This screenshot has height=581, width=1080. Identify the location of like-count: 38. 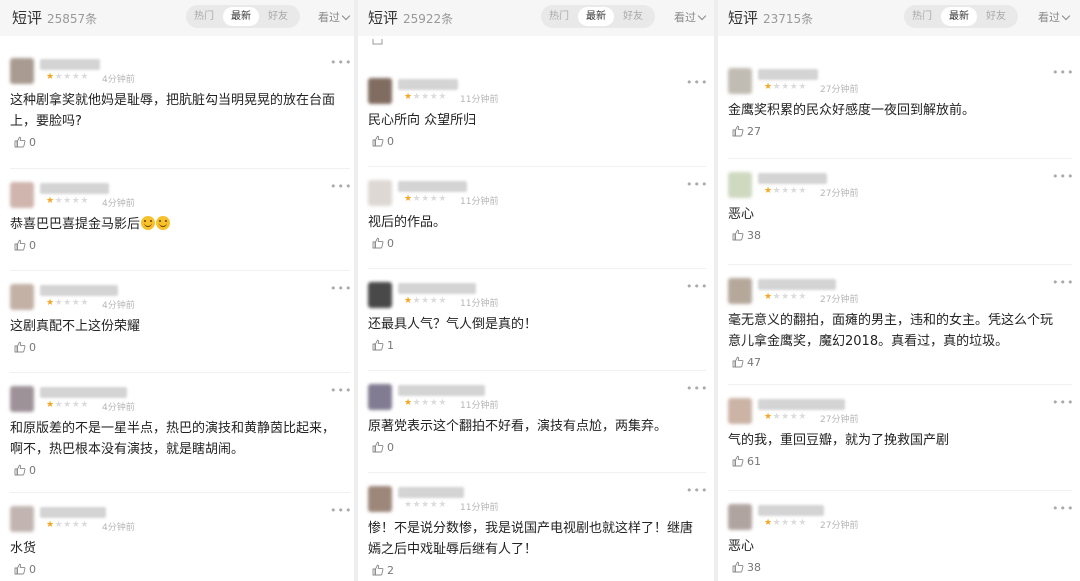
(754, 567).